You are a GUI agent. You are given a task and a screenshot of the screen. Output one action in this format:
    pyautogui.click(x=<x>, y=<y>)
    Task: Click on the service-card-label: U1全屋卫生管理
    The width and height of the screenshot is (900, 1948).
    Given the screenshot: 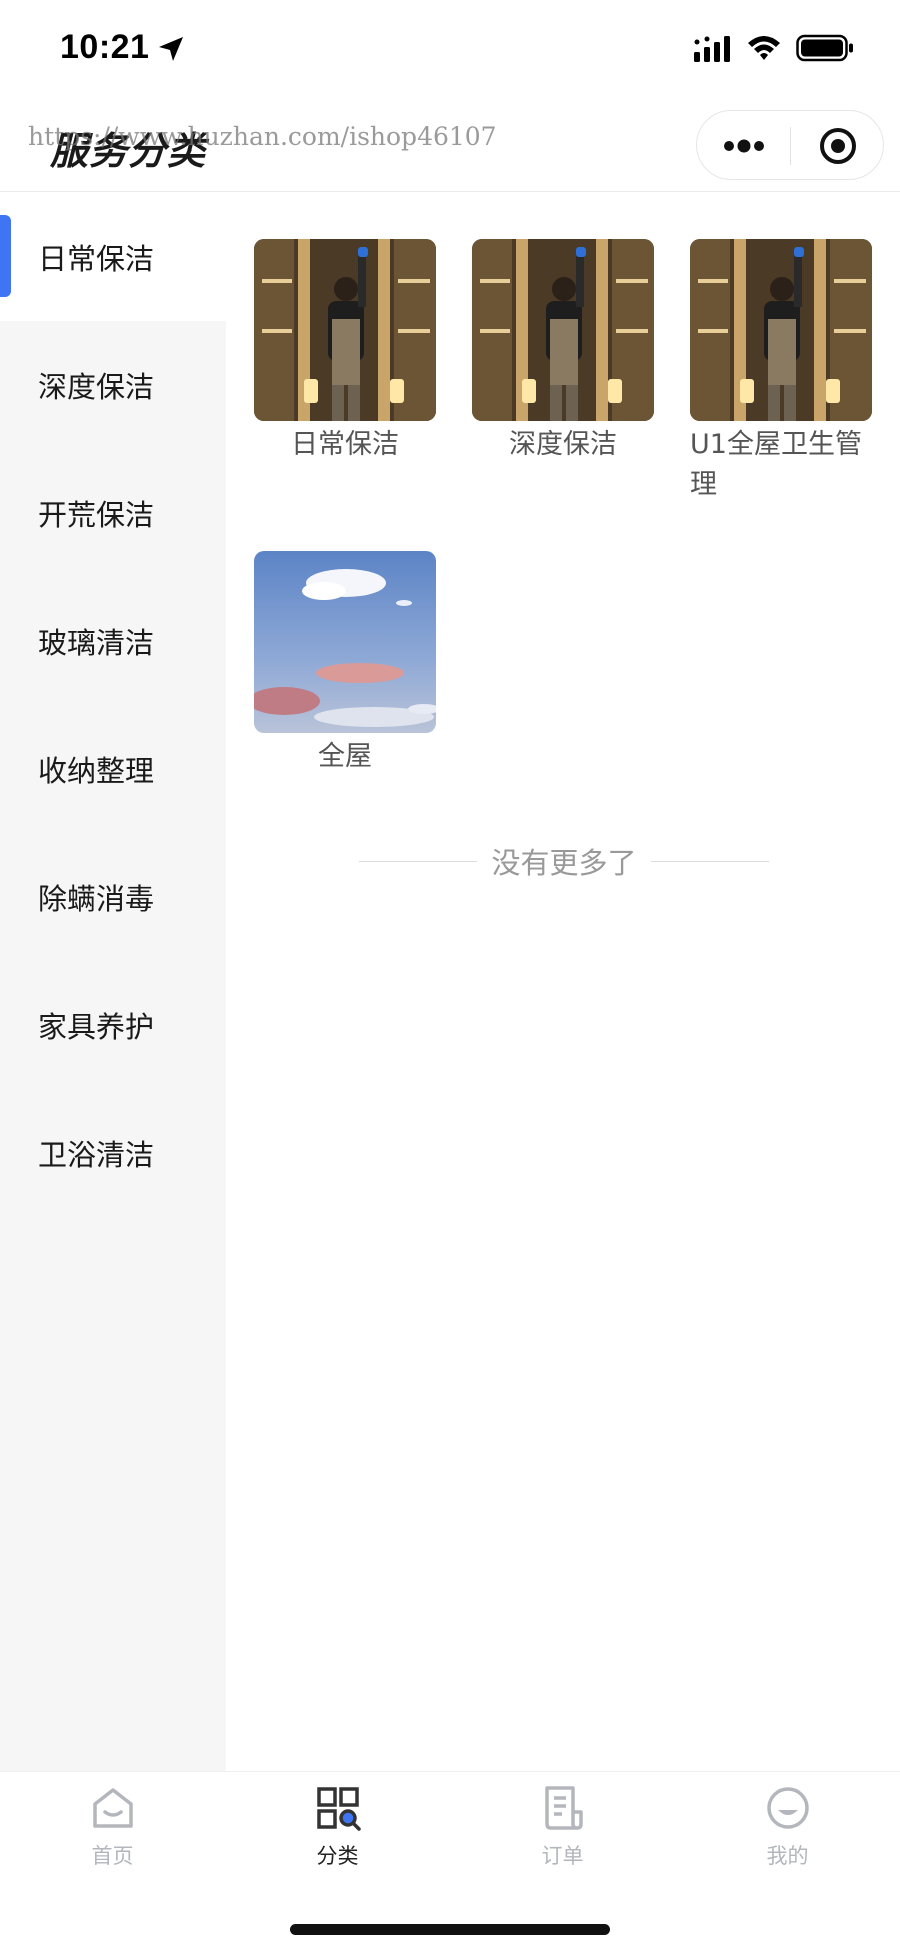 What is the action you would take?
    pyautogui.click(x=776, y=464)
    